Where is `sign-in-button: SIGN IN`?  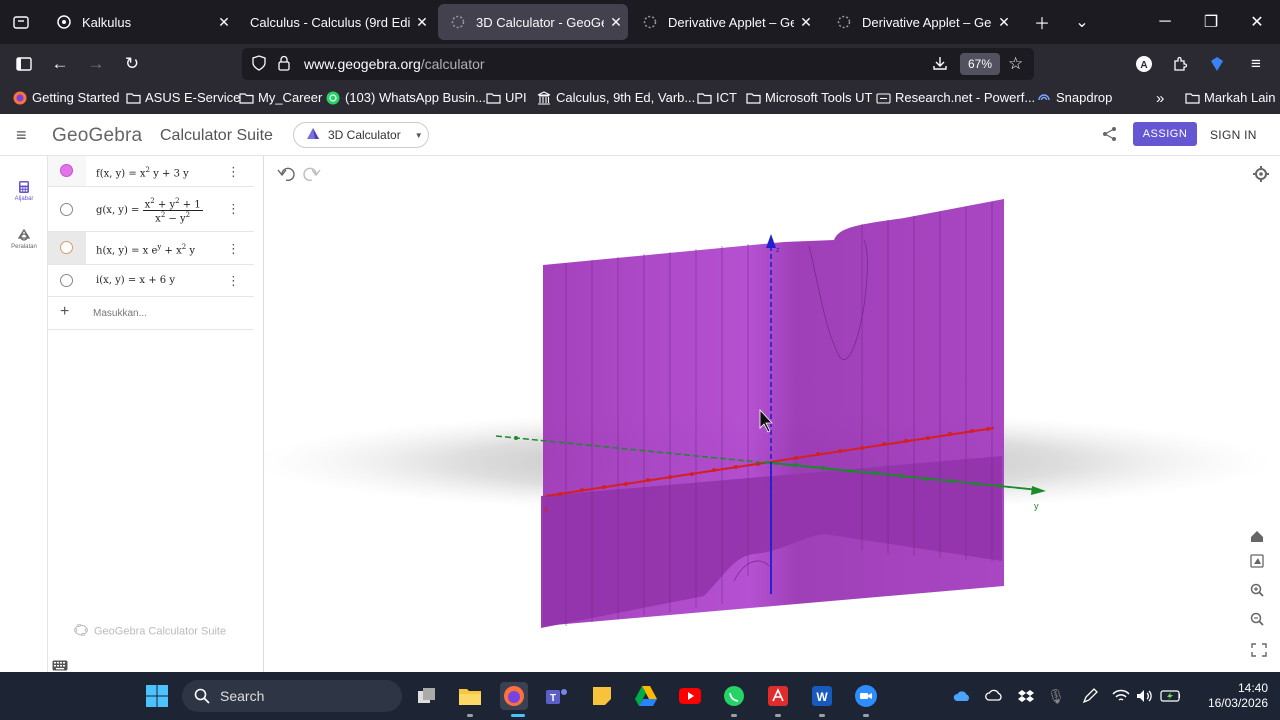 sign-in-button: SIGN IN is located at coordinates (1233, 135).